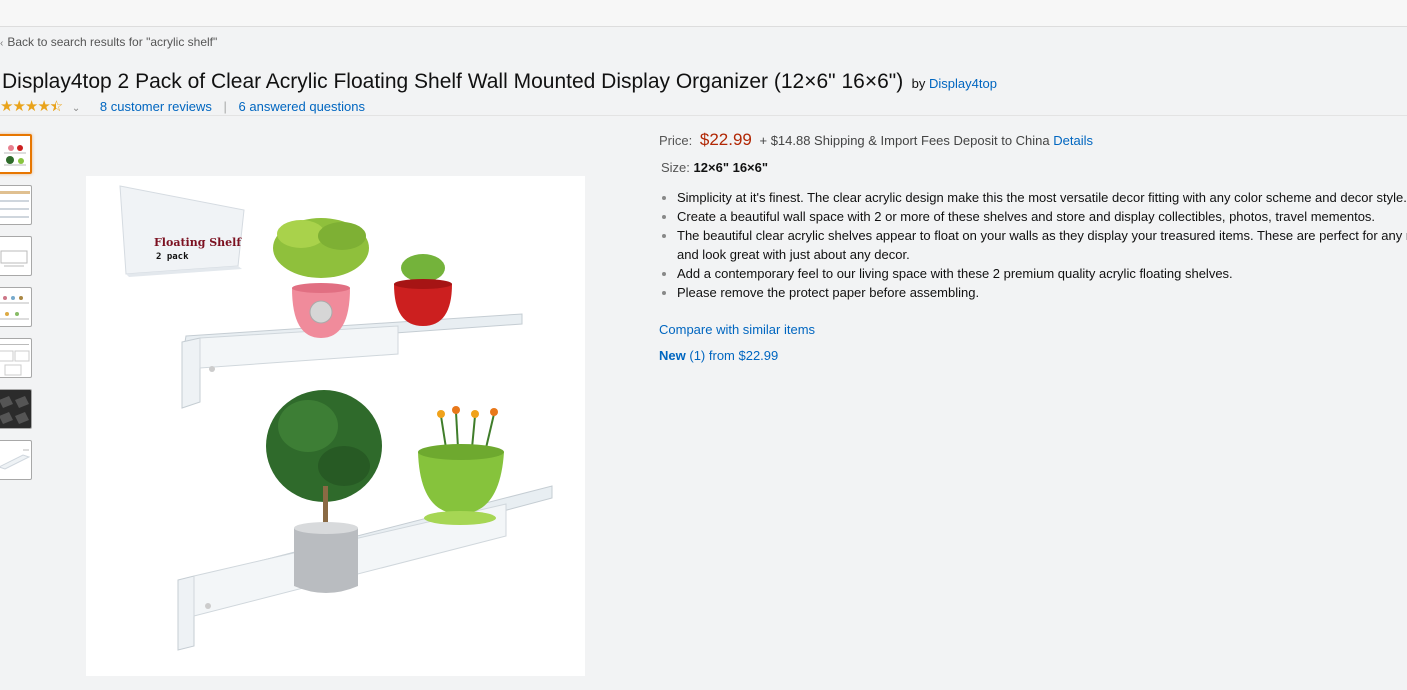 This screenshot has width=1407, height=690. I want to click on badge-line1: Floating Shelf, so click(198, 242).